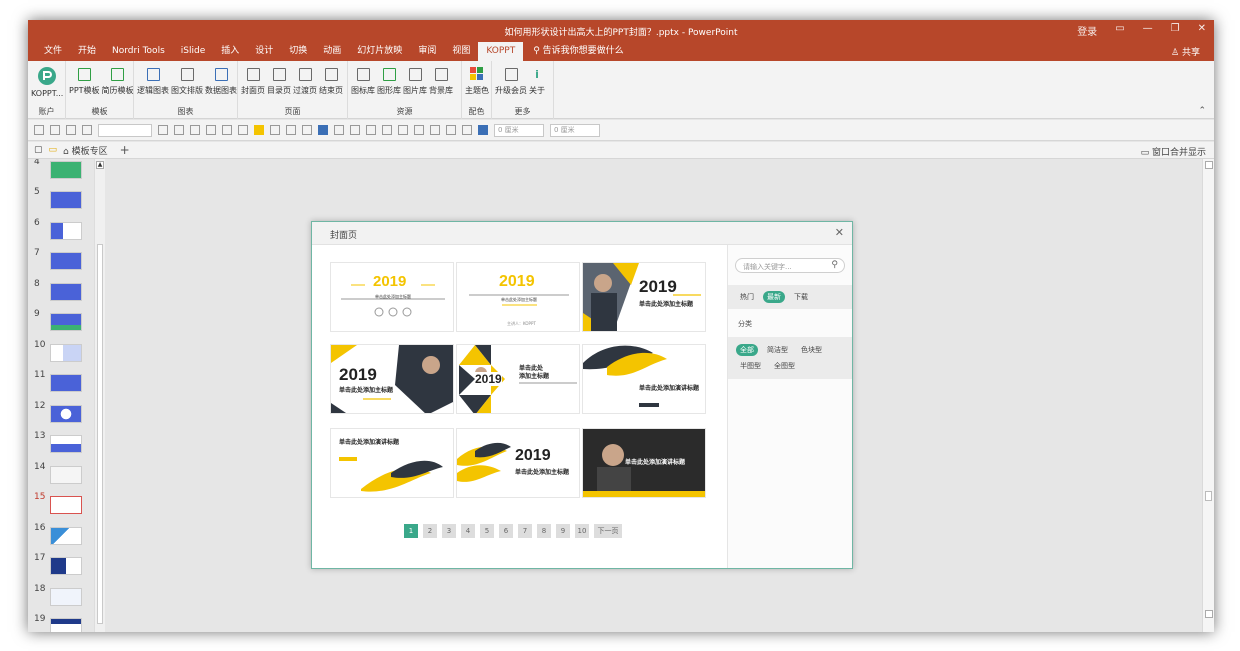 The image size is (1240, 651). What do you see at coordinates (87, 51) in the screenshot?
I see `tab-home: 开始` at bounding box center [87, 51].